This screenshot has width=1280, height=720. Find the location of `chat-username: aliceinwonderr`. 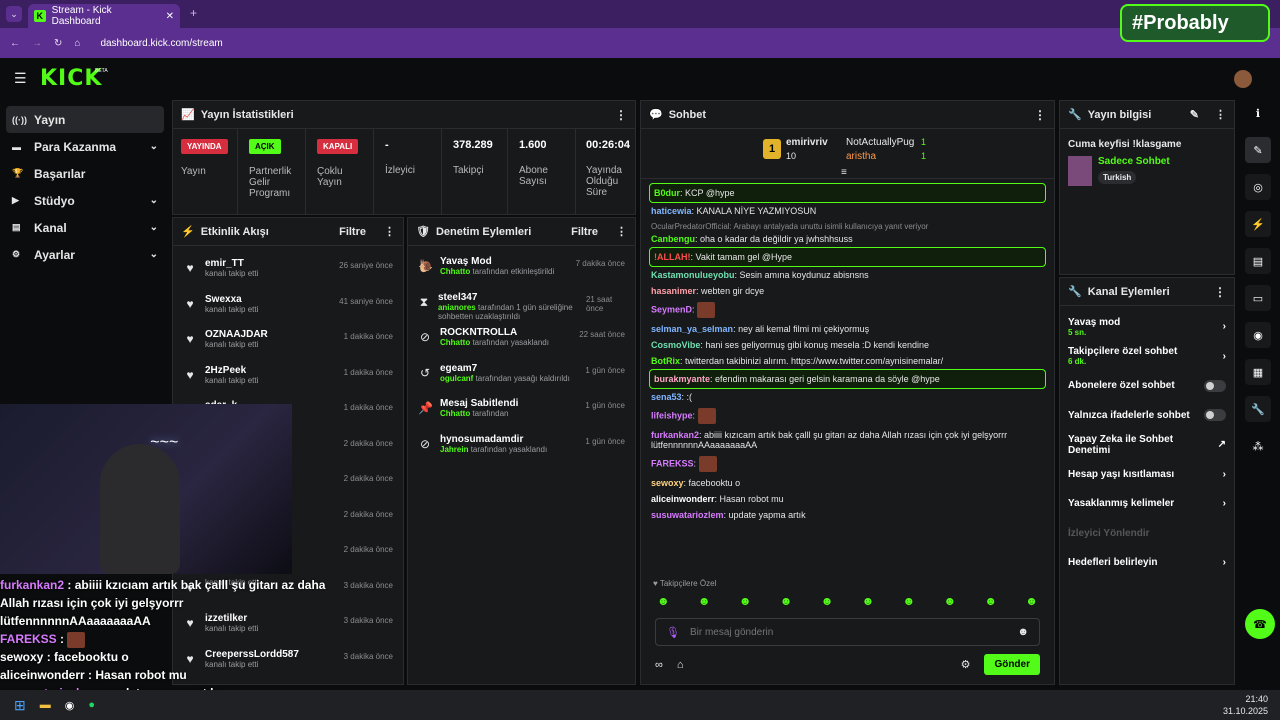

chat-username: aliceinwonderr is located at coordinates (683, 499).